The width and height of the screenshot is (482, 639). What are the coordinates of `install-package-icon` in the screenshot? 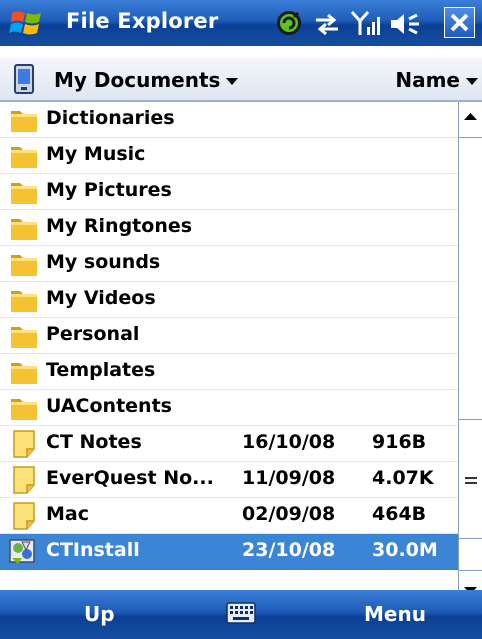 It's located at (24, 552).